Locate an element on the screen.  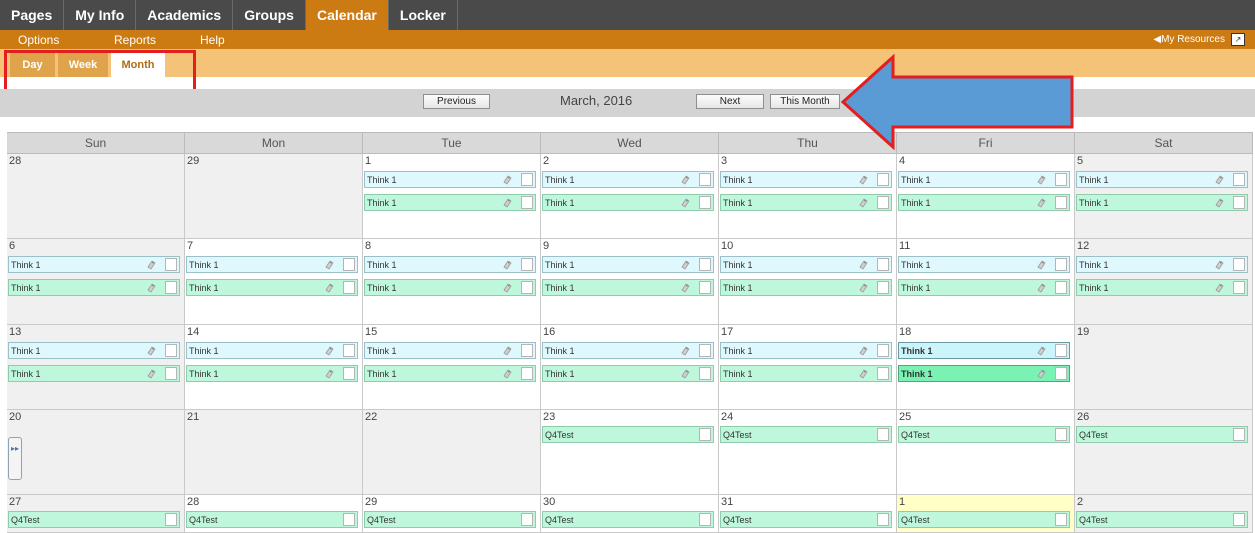
day-number: 28 is located at coordinates (193, 502).